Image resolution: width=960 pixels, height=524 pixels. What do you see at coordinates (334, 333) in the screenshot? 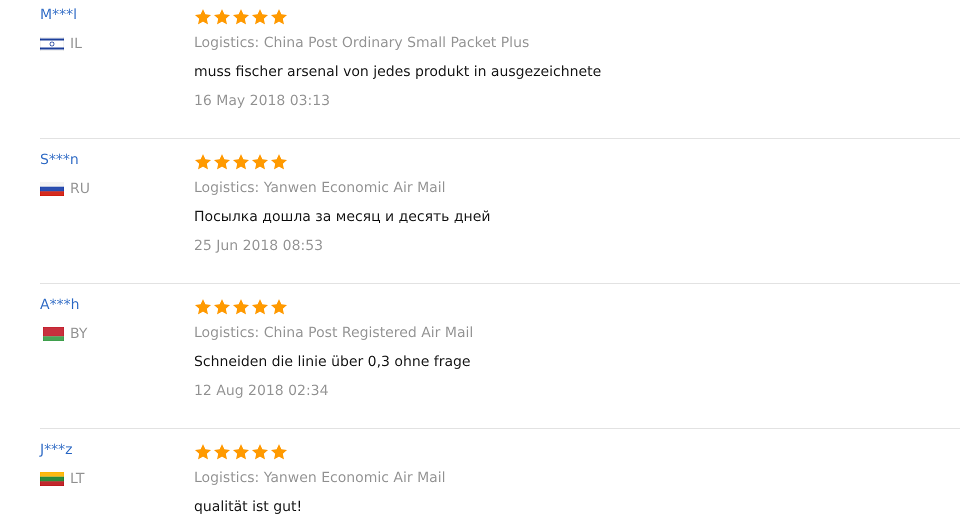
I see `logistics-text: Logistics: China Post Registered Air Mail` at bounding box center [334, 333].